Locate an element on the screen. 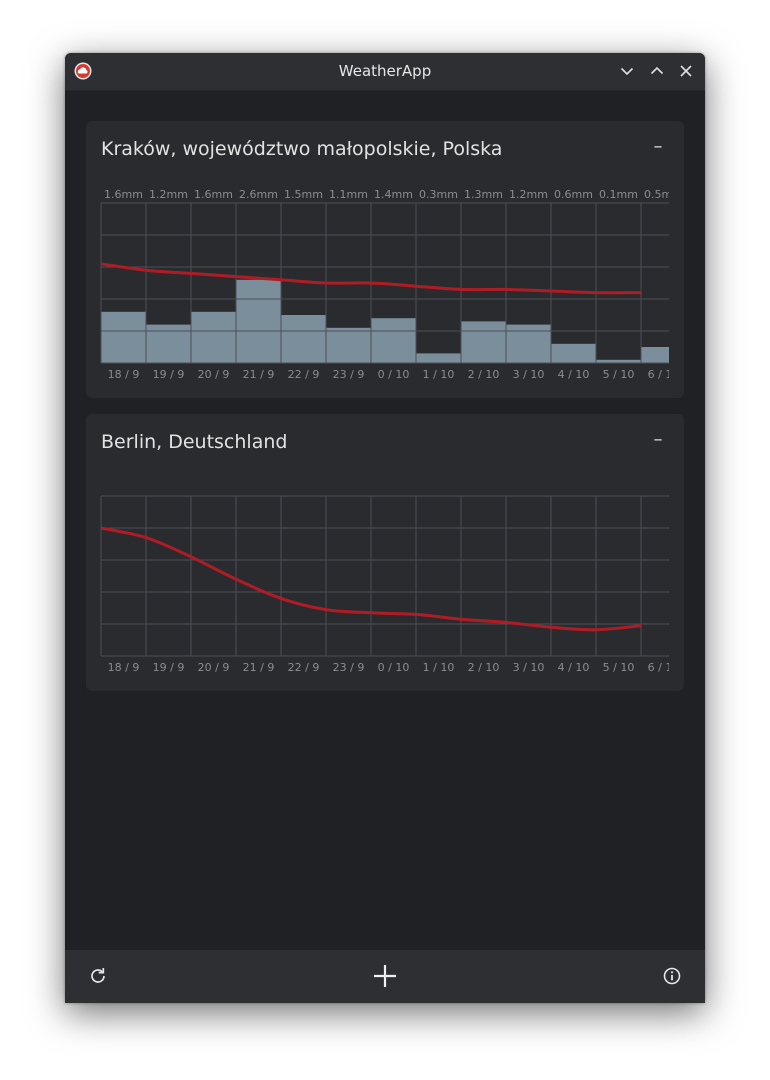  maximize-icon is located at coordinates (657, 71).